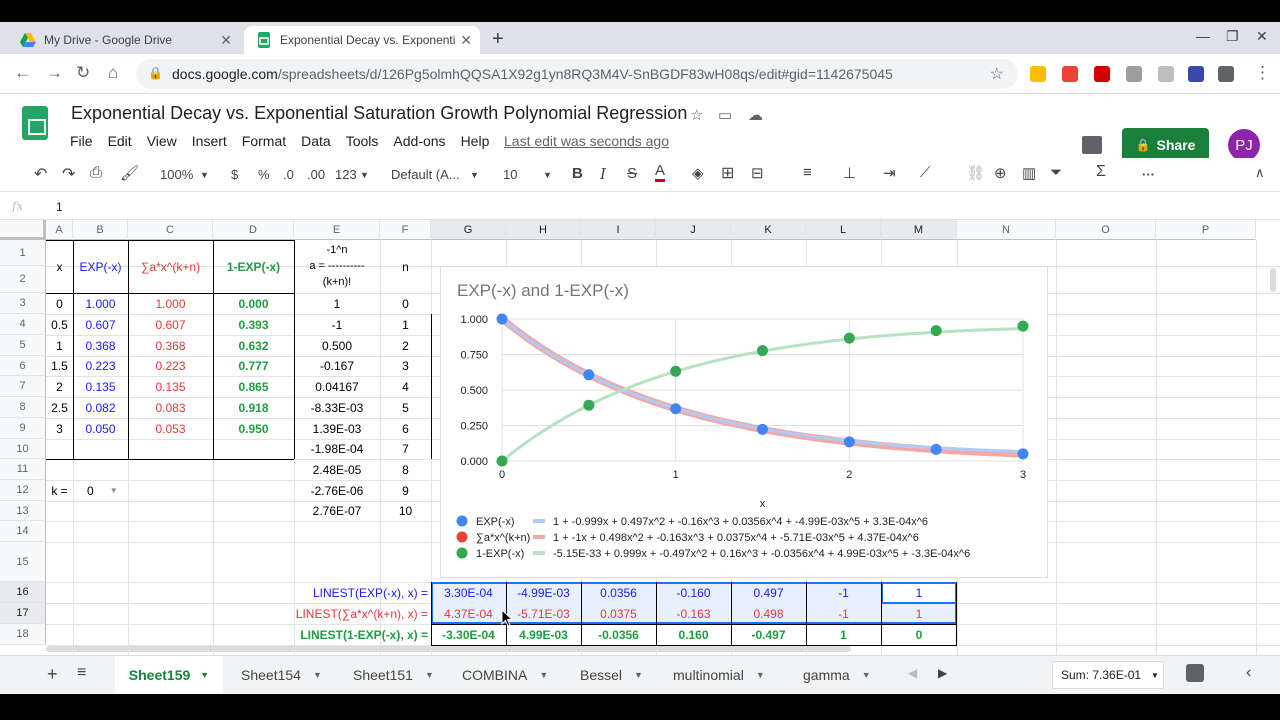 The height and width of the screenshot is (720, 1280). What do you see at coordinates (253, 366) in the screenshot?
I see `cell-one-minus-exp: 0.777` at bounding box center [253, 366].